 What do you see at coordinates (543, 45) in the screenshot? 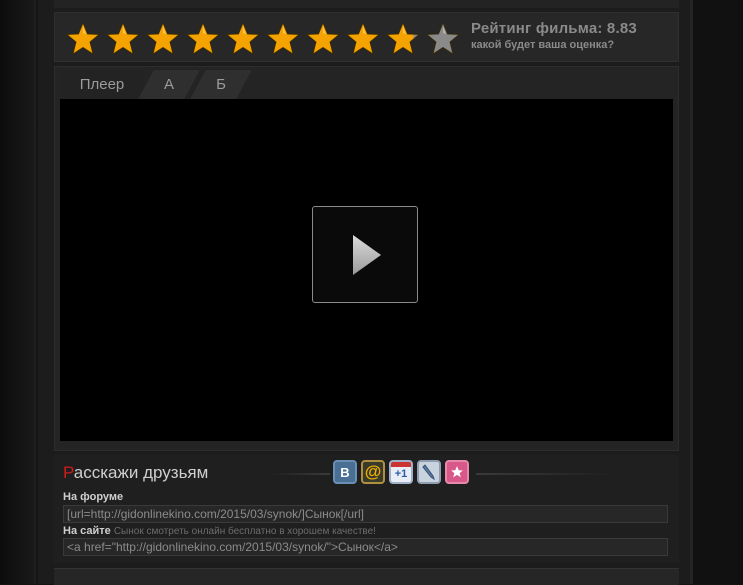
I see `rating-prompt: какой будет ваша оценка?` at bounding box center [543, 45].